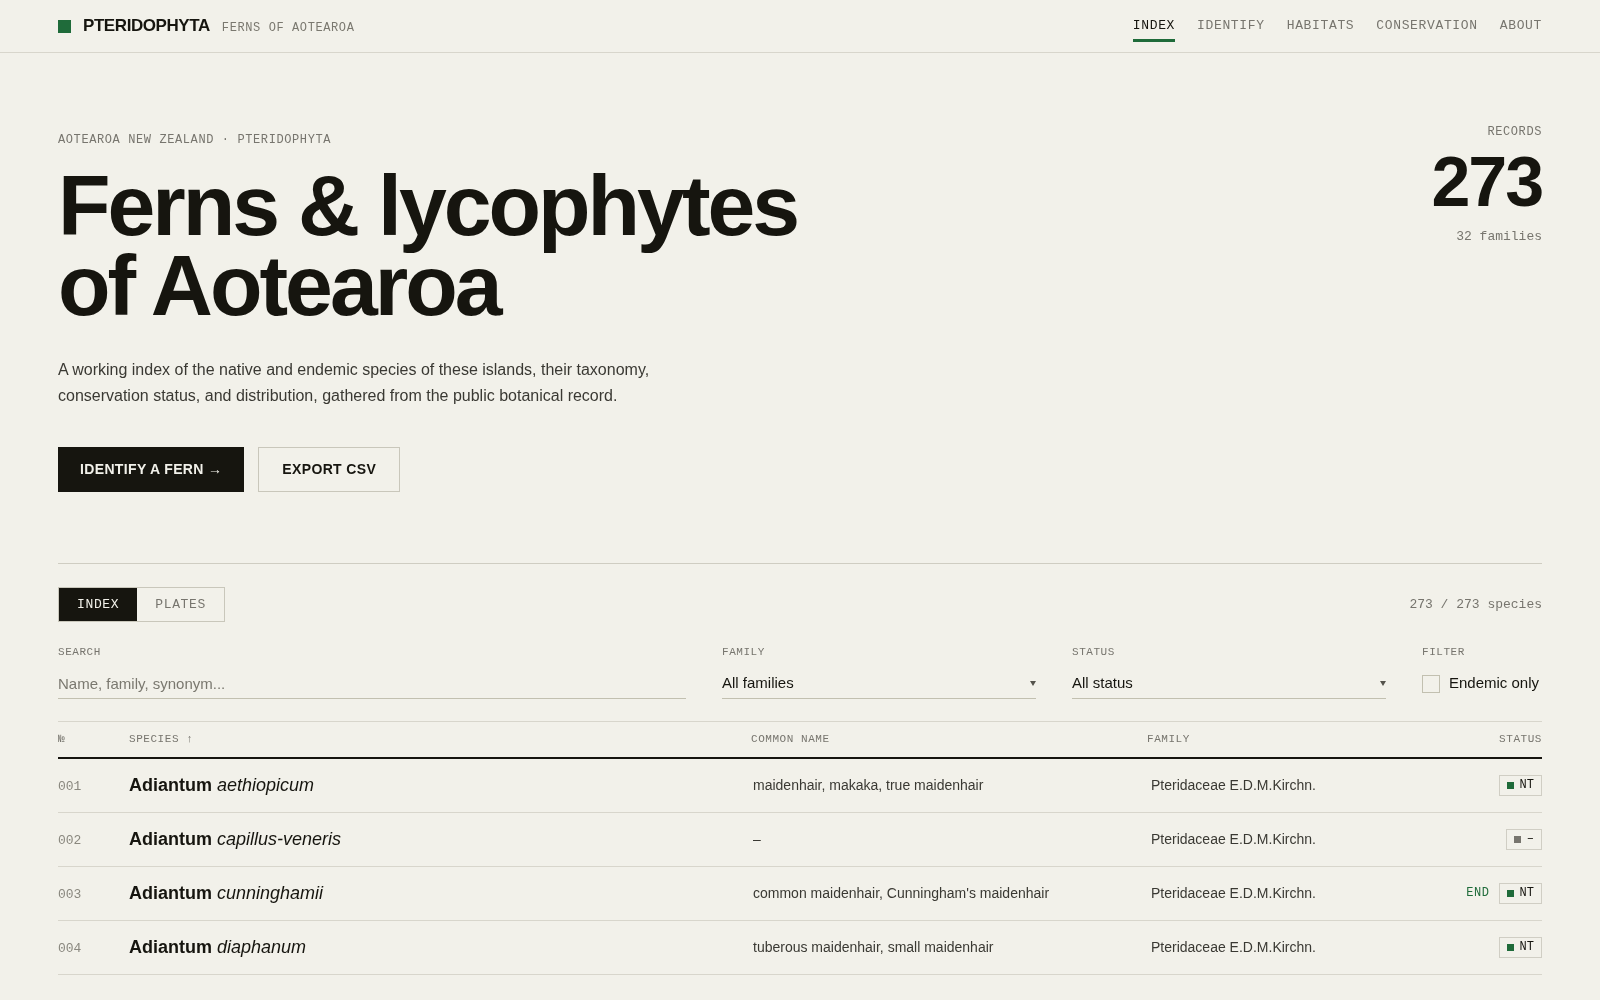 This screenshot has width=1600, height=1000. What do you see at coordinates (70, 894) in the screenshot?
I see `row-number: 003` at bounding box center [70, 894].